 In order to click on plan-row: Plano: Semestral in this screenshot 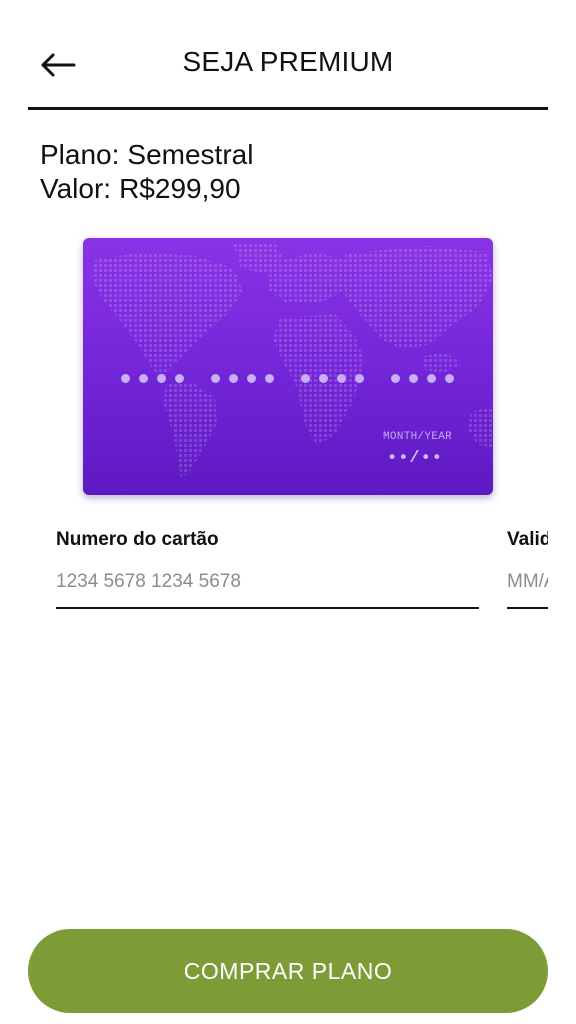, I will do `click(146, 155)`.